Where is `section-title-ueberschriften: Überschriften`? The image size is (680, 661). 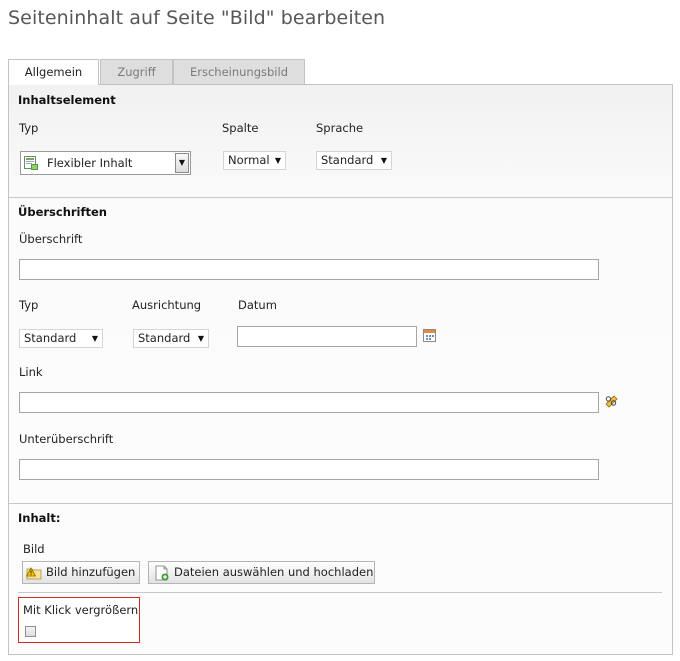 section-title-ueberschriften: Überschriften is located at coordinates (62, 212).